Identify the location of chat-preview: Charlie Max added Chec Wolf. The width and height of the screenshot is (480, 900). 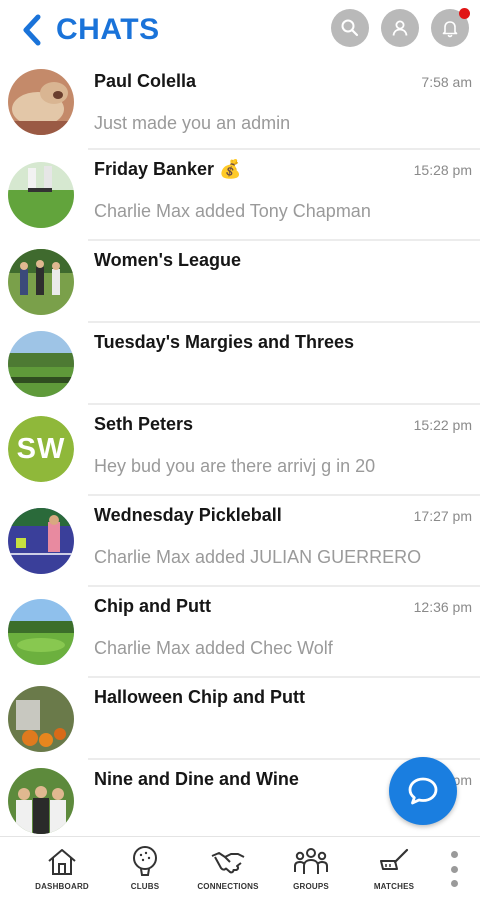
(213, 648).